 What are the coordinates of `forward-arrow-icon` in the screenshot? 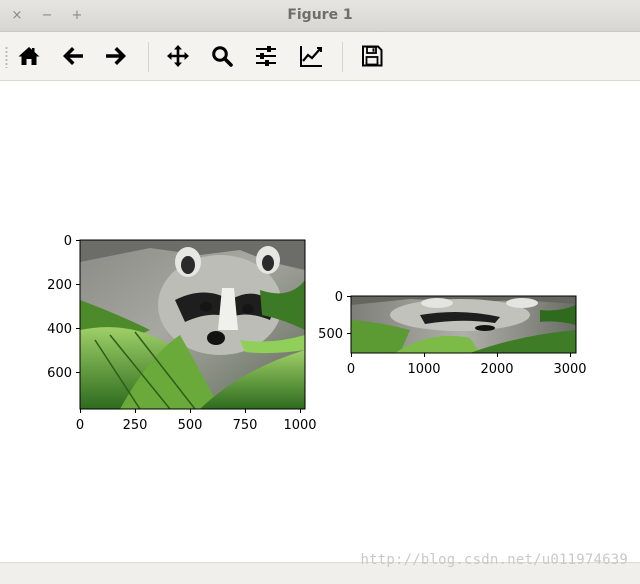 It's located at (116, 56).